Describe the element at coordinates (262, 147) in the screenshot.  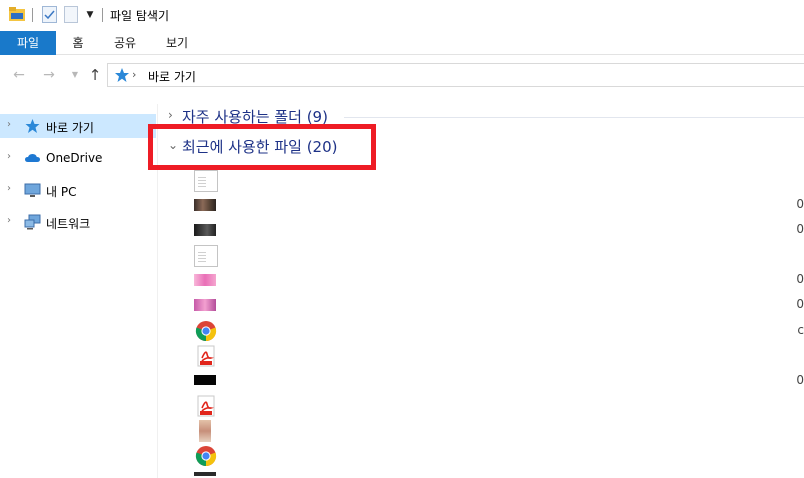
I see `highlight-box` at that location.